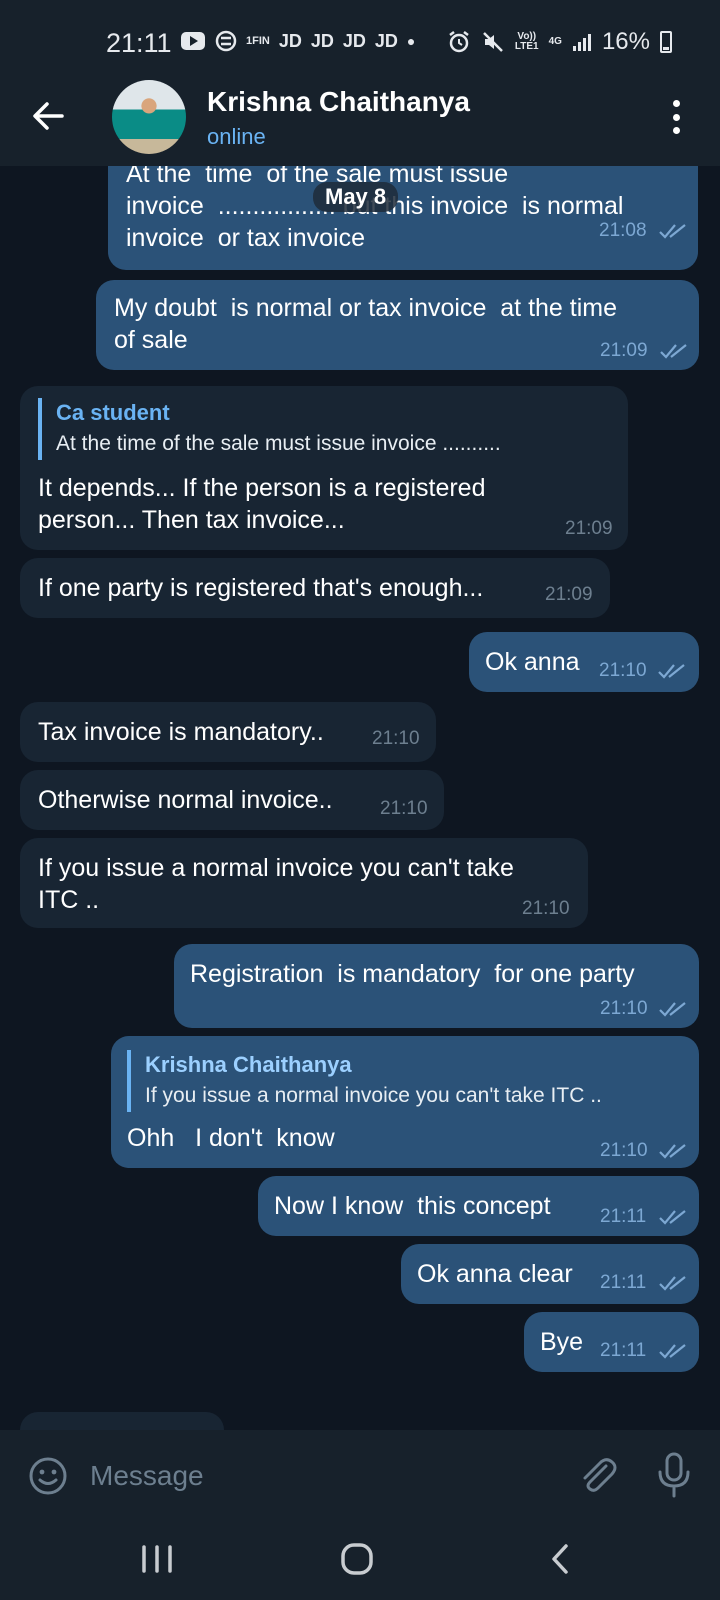  I want to click on app-notification-icon, so click(226, 41).